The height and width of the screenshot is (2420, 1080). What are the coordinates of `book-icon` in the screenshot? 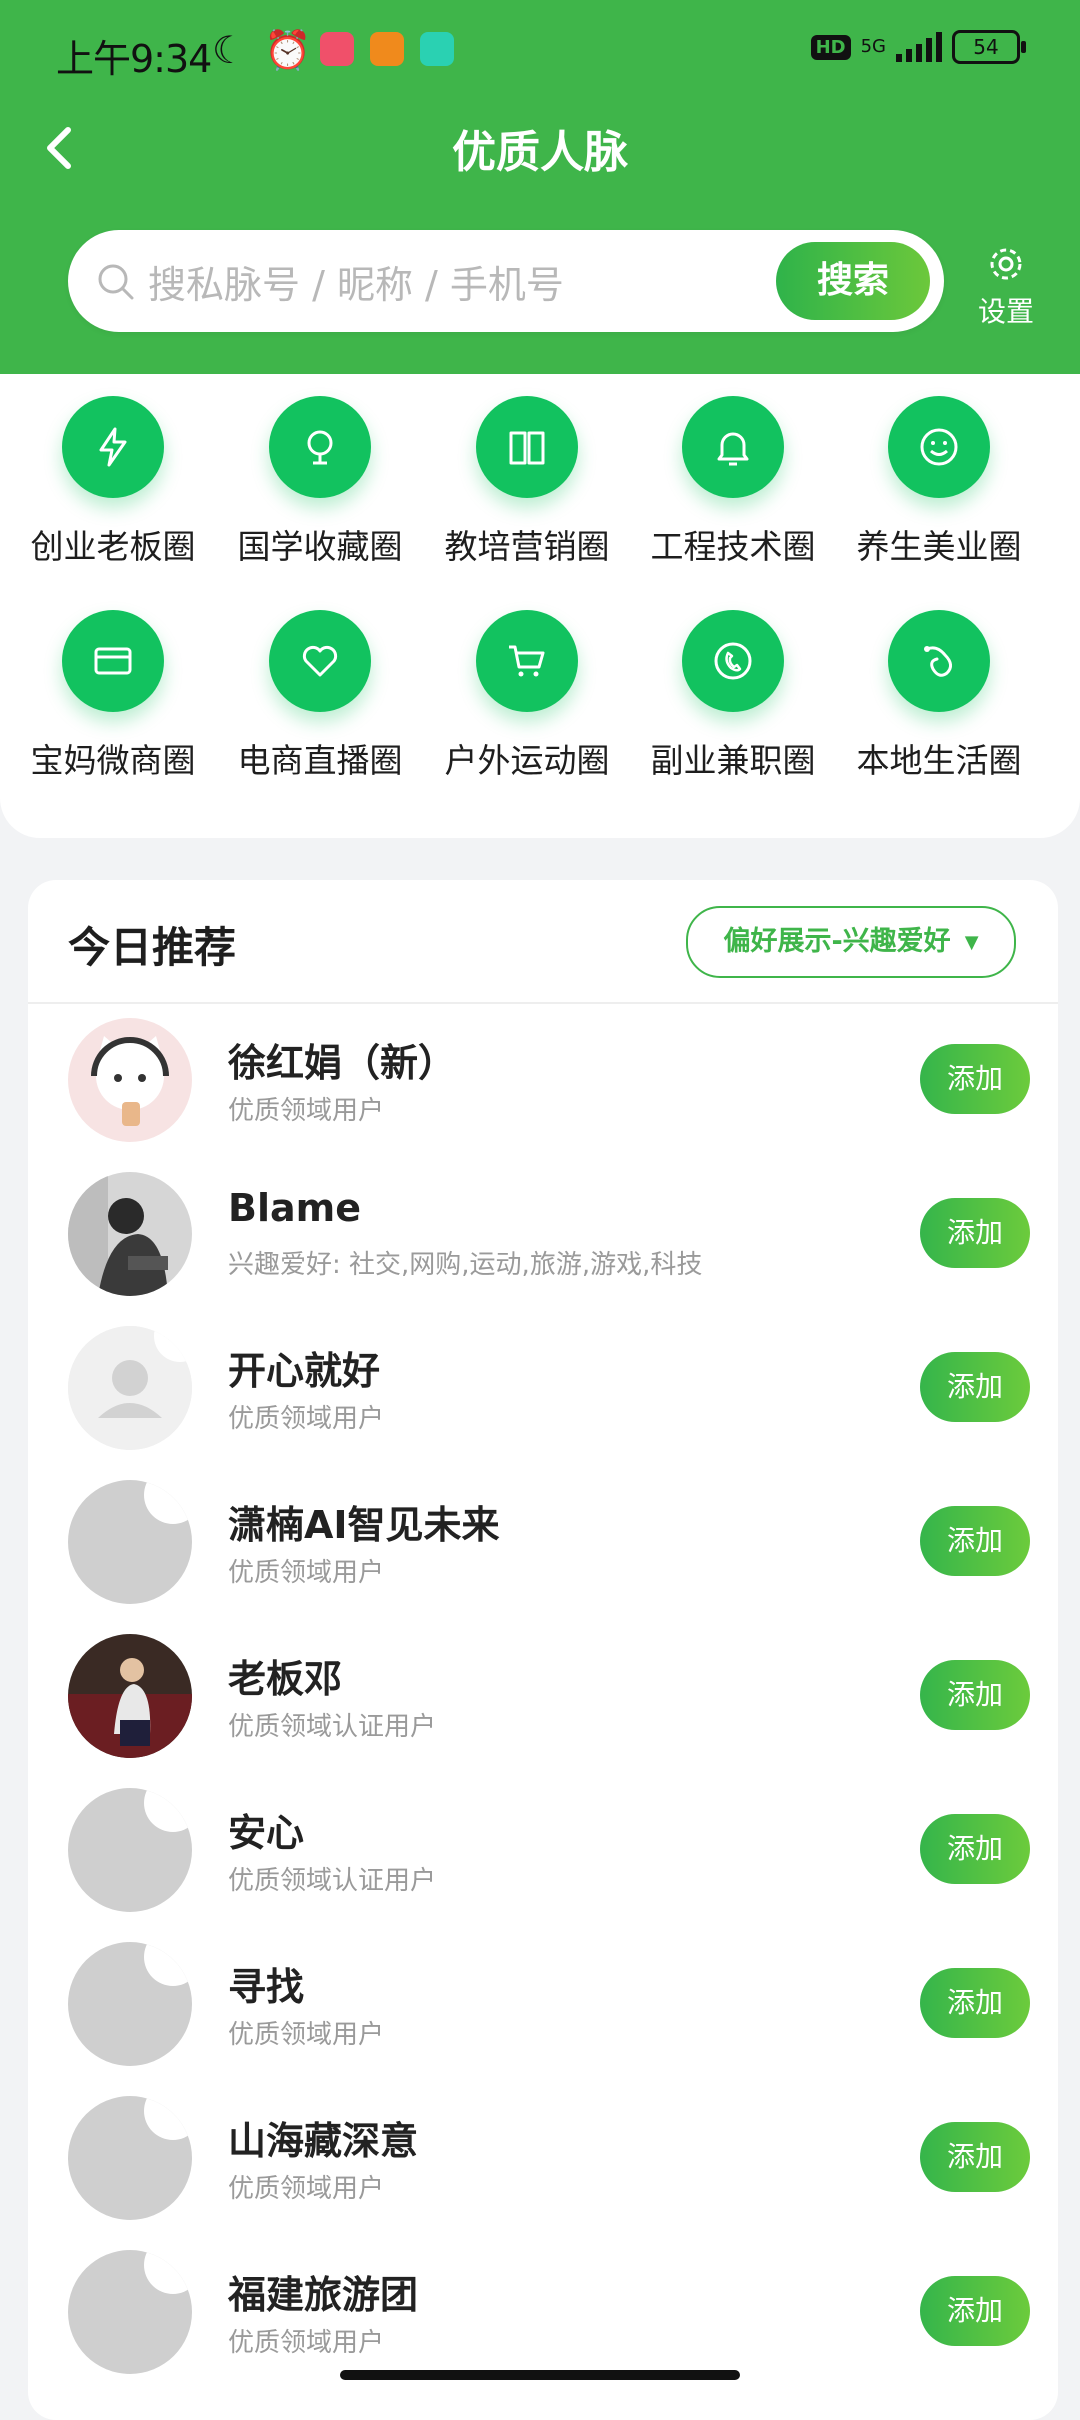 It's located at (527, 447).